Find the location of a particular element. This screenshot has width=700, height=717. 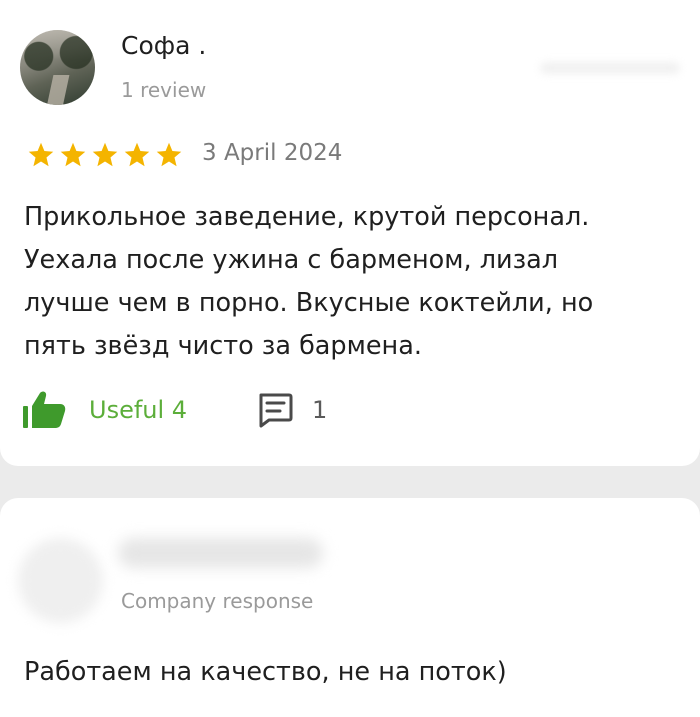

author-name: Софа . is located at coordinates (163, 45).